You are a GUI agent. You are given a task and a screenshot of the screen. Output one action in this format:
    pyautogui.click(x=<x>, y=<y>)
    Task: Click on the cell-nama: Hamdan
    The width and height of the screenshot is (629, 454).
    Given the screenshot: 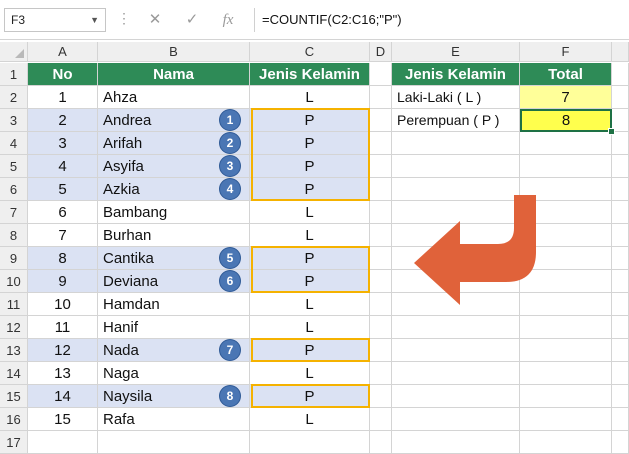 What is the action you would take?
    pyautogui.click(x=174, y=304)
    